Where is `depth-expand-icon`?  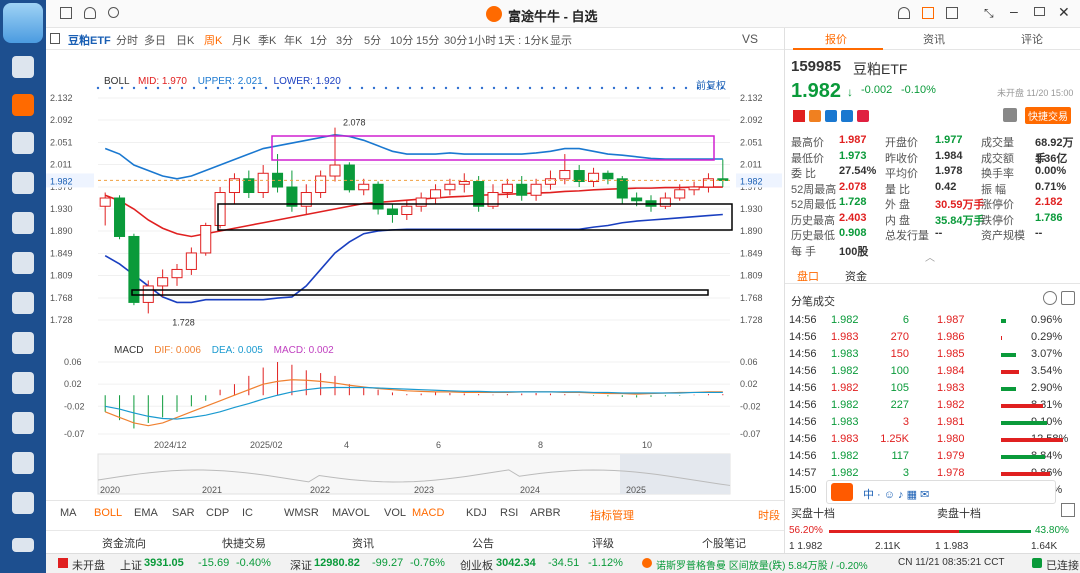
depth-expand-icon is located at coordinates (1068, 510).